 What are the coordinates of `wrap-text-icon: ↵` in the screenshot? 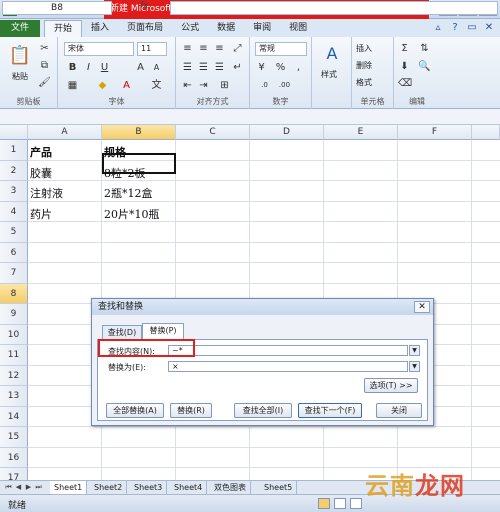 It's located at (237, 67).